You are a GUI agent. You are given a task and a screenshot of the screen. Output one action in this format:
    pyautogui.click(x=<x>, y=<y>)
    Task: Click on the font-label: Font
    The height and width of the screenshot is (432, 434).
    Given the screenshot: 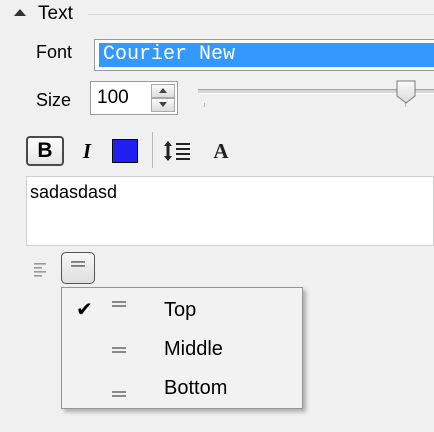 What is the action you would take?
    pyautogui.click(x=54, y=52)
    